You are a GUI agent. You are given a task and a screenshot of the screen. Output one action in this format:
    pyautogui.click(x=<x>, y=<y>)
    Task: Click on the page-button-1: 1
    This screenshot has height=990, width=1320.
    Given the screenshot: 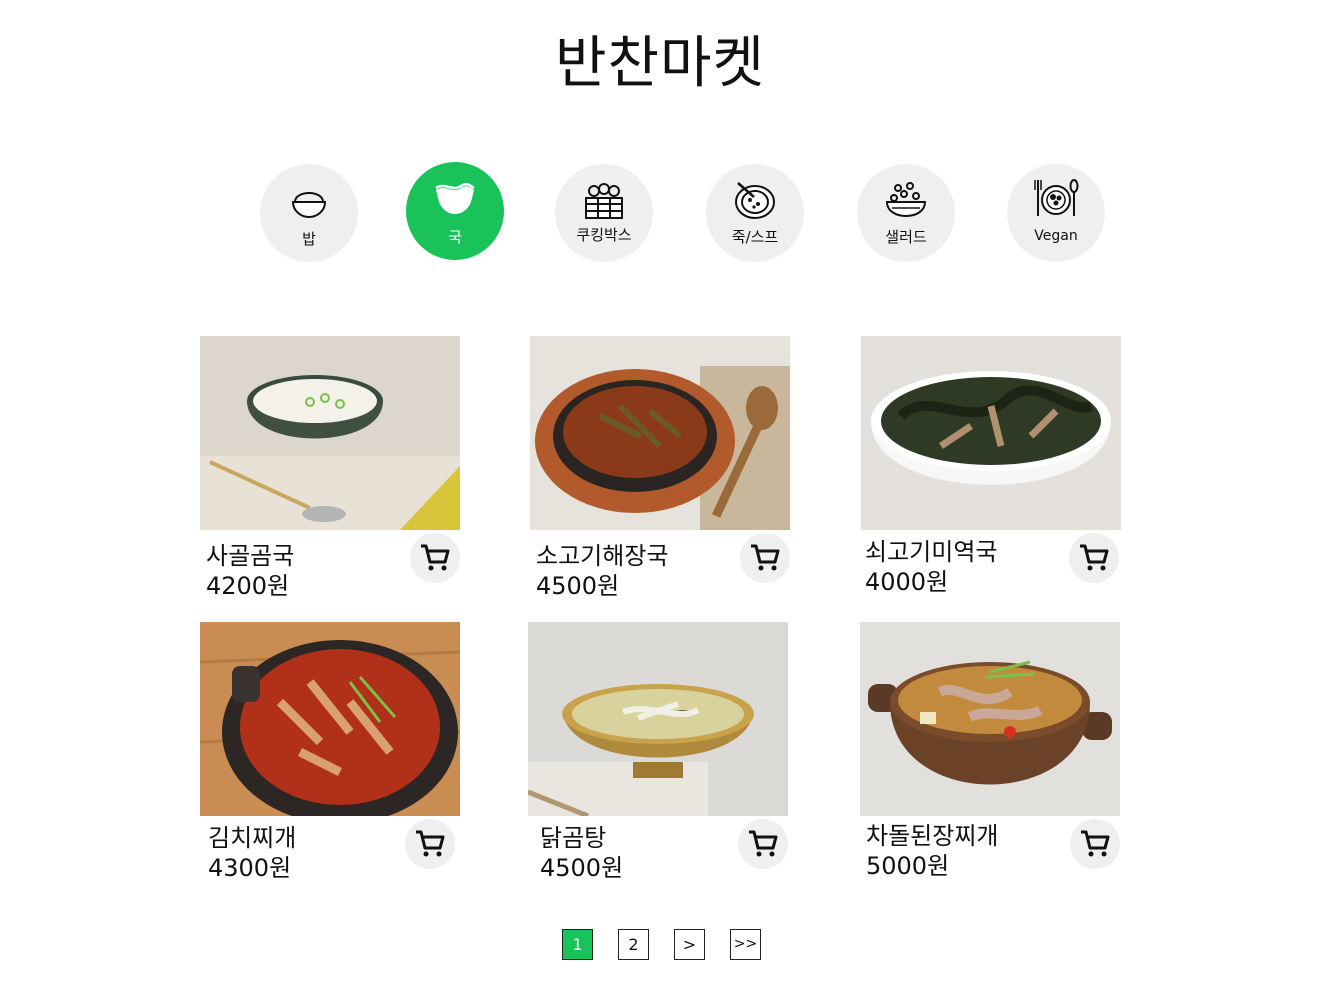 What is the action you would take?
    pyautogui.click(x=577, y=944)
    